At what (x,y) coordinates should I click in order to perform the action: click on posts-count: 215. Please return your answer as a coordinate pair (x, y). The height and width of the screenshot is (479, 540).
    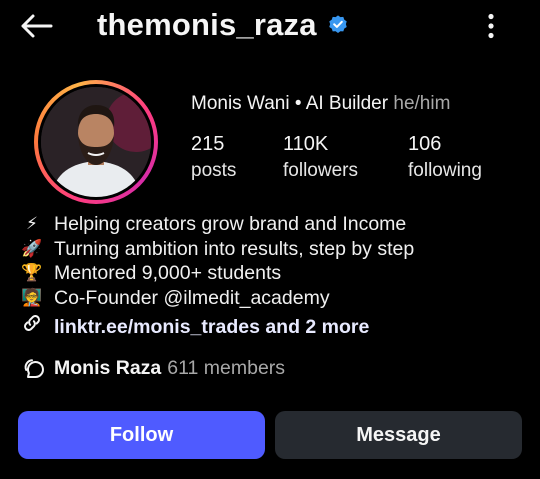
    Looking at the image, I should click on (208, 144).